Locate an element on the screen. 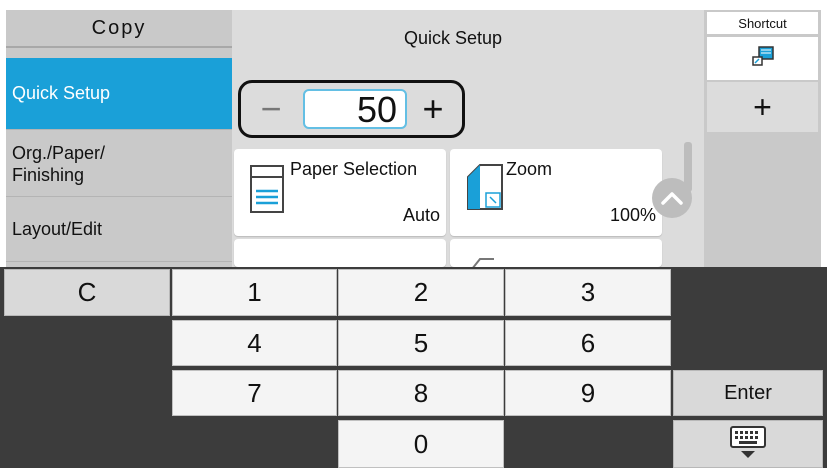 This screenshot has height=468, width=827. sidebar-item-label-line1: Org./Paper/ is located at coordinates (59, 152).